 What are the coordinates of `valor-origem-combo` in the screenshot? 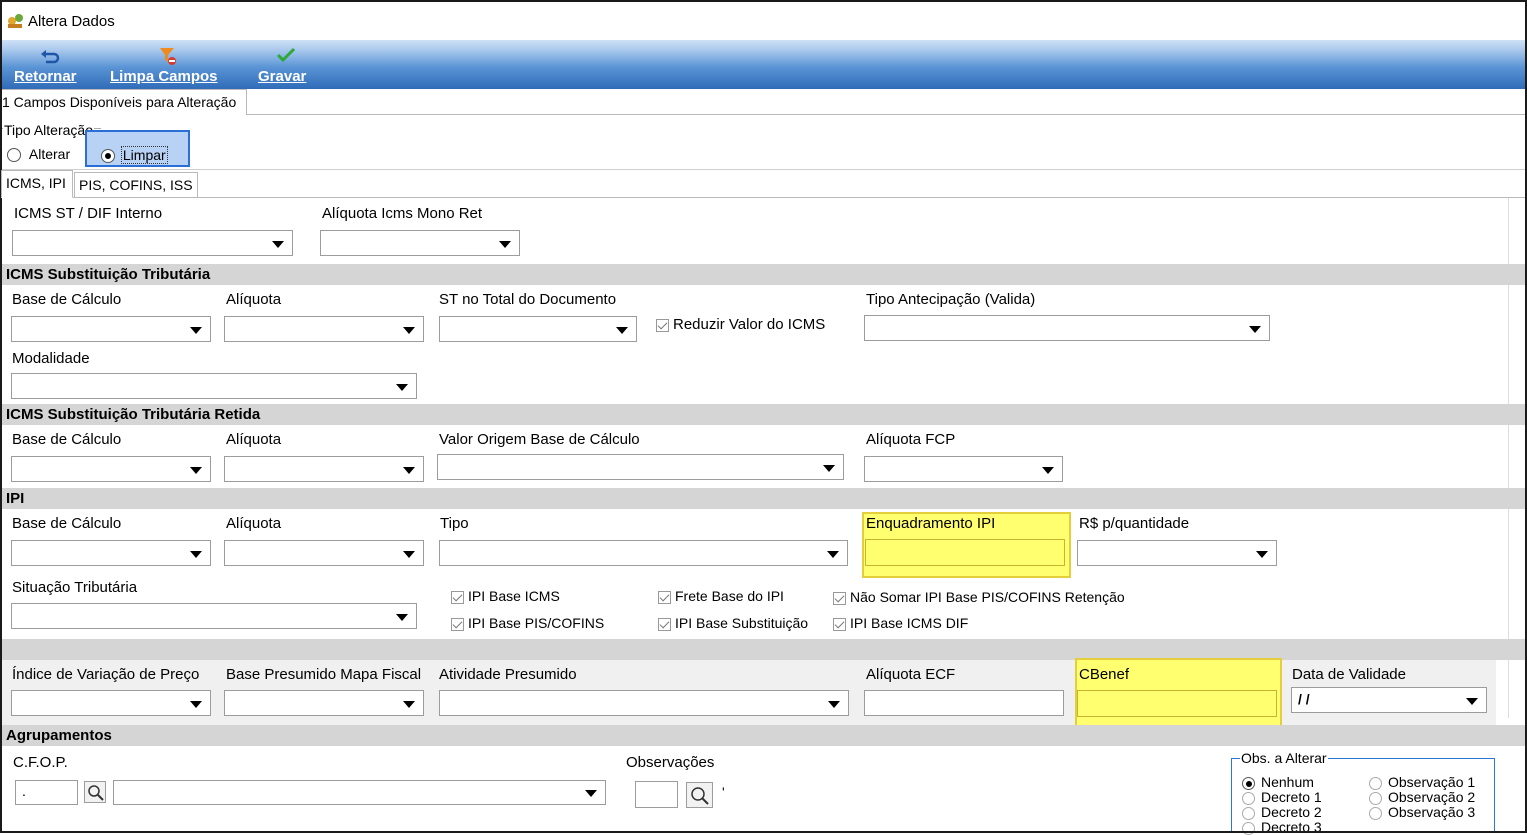 It's located at (640, 467).